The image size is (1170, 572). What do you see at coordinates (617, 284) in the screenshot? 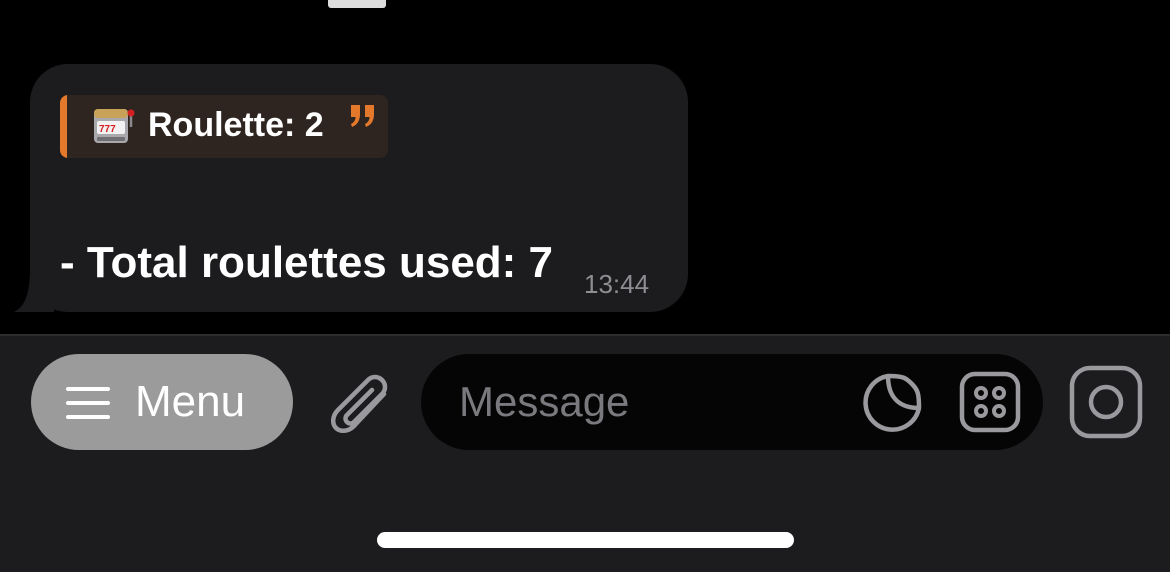
I see `message-timestamp: 13:44` at bounding box center [617, 284].